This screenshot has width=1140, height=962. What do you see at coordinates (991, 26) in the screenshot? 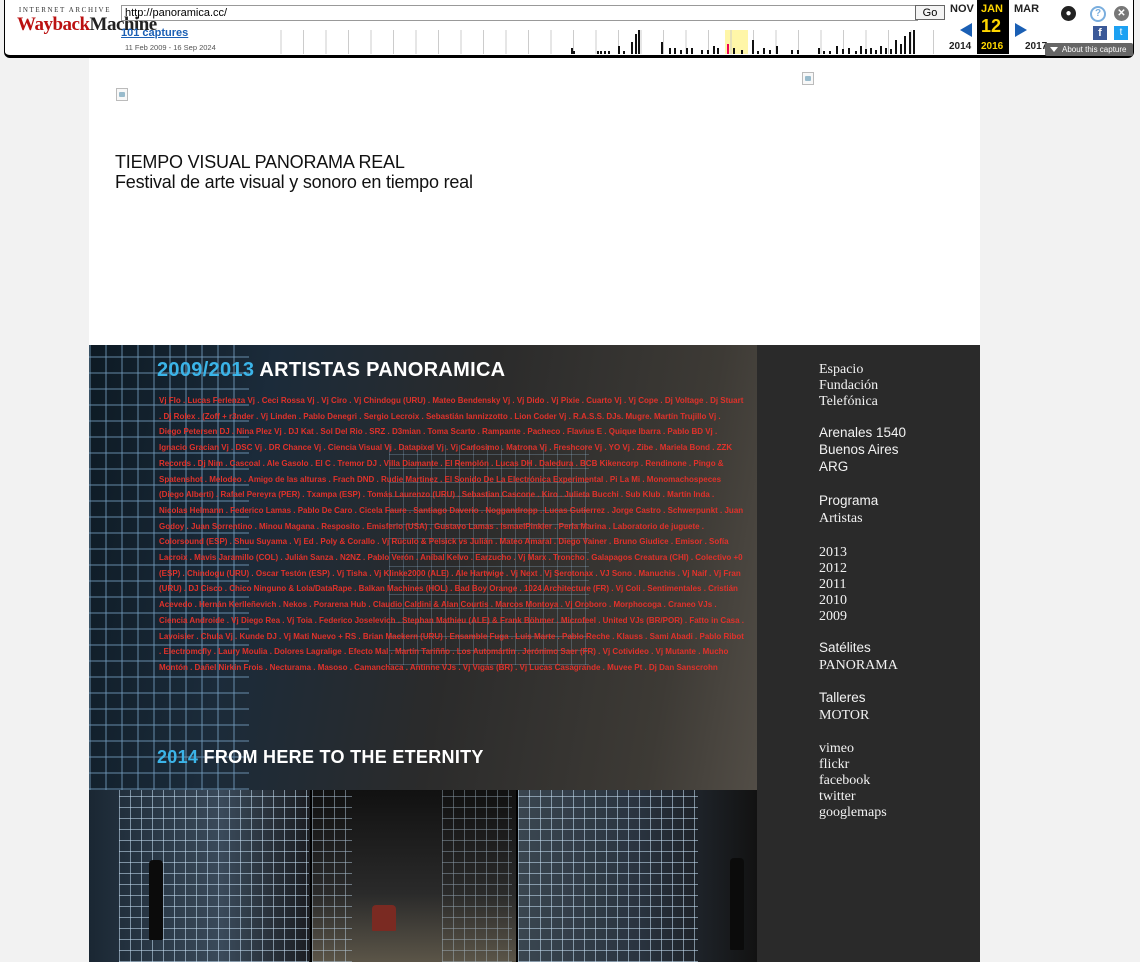
I see `current-day: 12` at bounding box center [991, 26].